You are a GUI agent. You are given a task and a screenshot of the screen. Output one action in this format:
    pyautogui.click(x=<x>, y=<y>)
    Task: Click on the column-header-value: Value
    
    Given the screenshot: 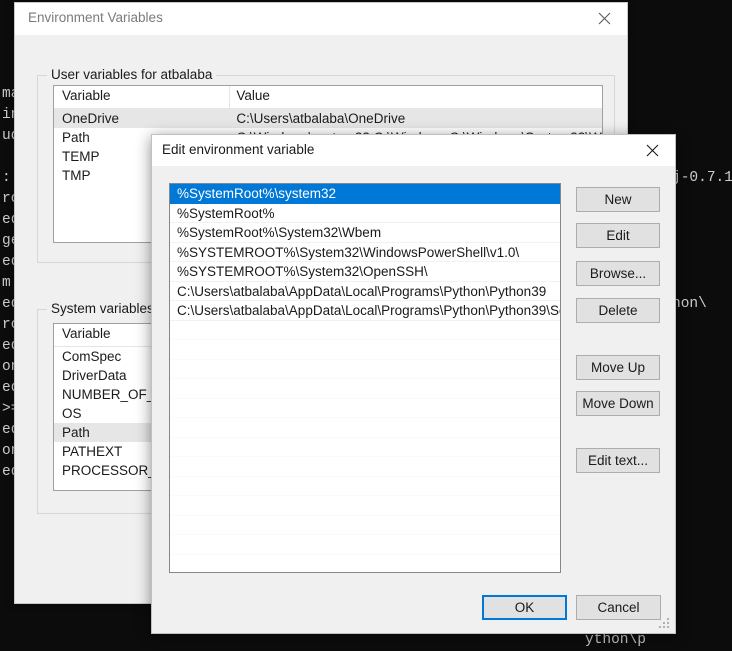 What is the action you would take?
    pyautogui.click(x=415, y=97)
    